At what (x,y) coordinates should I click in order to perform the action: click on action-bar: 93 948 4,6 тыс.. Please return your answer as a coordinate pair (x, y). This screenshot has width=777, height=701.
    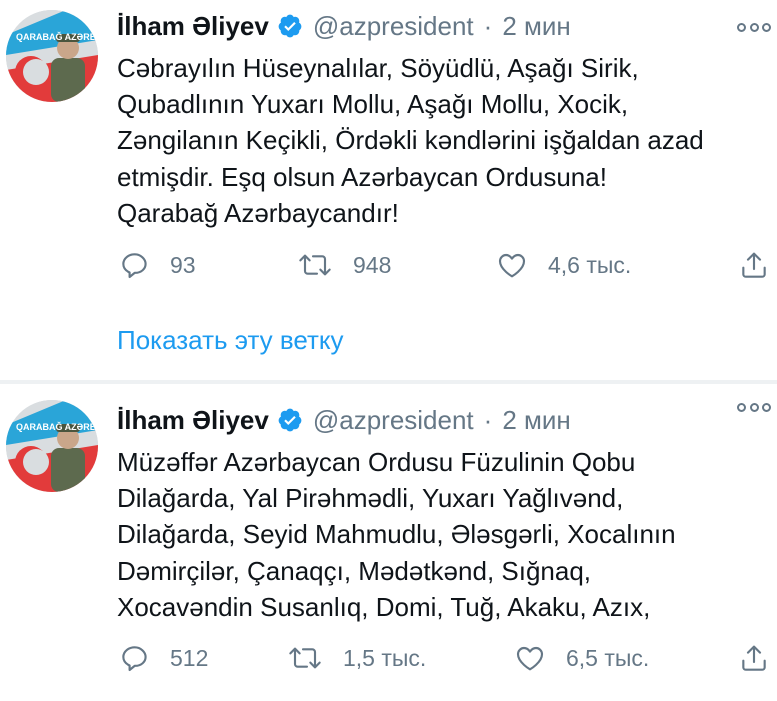
    Looking at the image, I should click on (388, 265).